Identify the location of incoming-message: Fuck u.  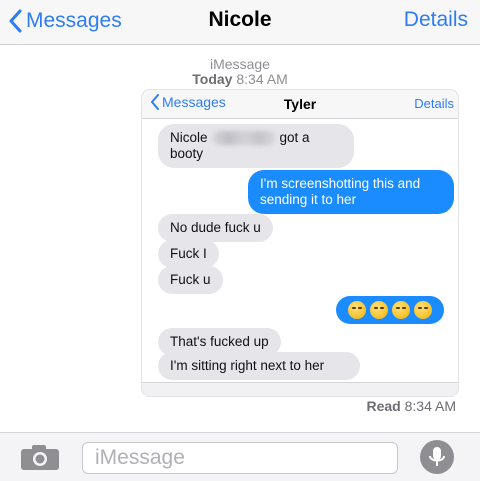
(190, 280).